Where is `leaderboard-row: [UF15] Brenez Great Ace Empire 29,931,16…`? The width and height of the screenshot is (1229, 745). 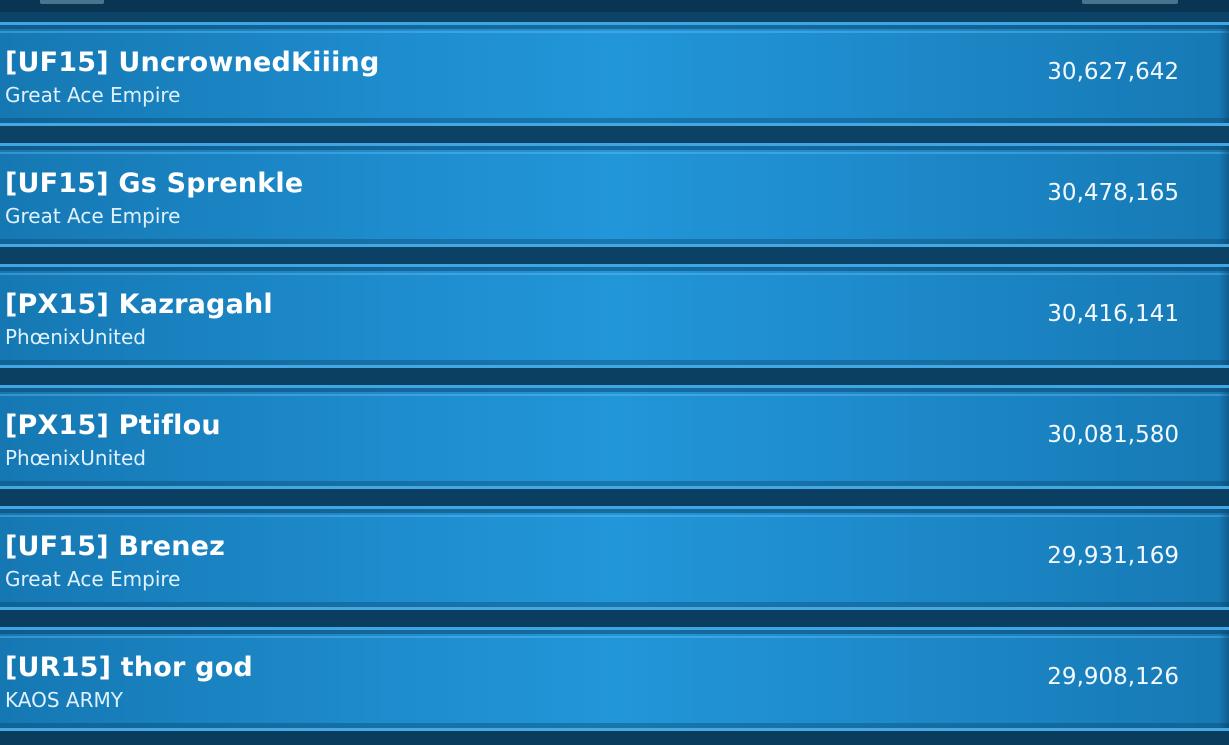 leaderboard-row: [UF15] Brenez Great Ace Empire 29,931,16… is located at coordinates (614, 558).